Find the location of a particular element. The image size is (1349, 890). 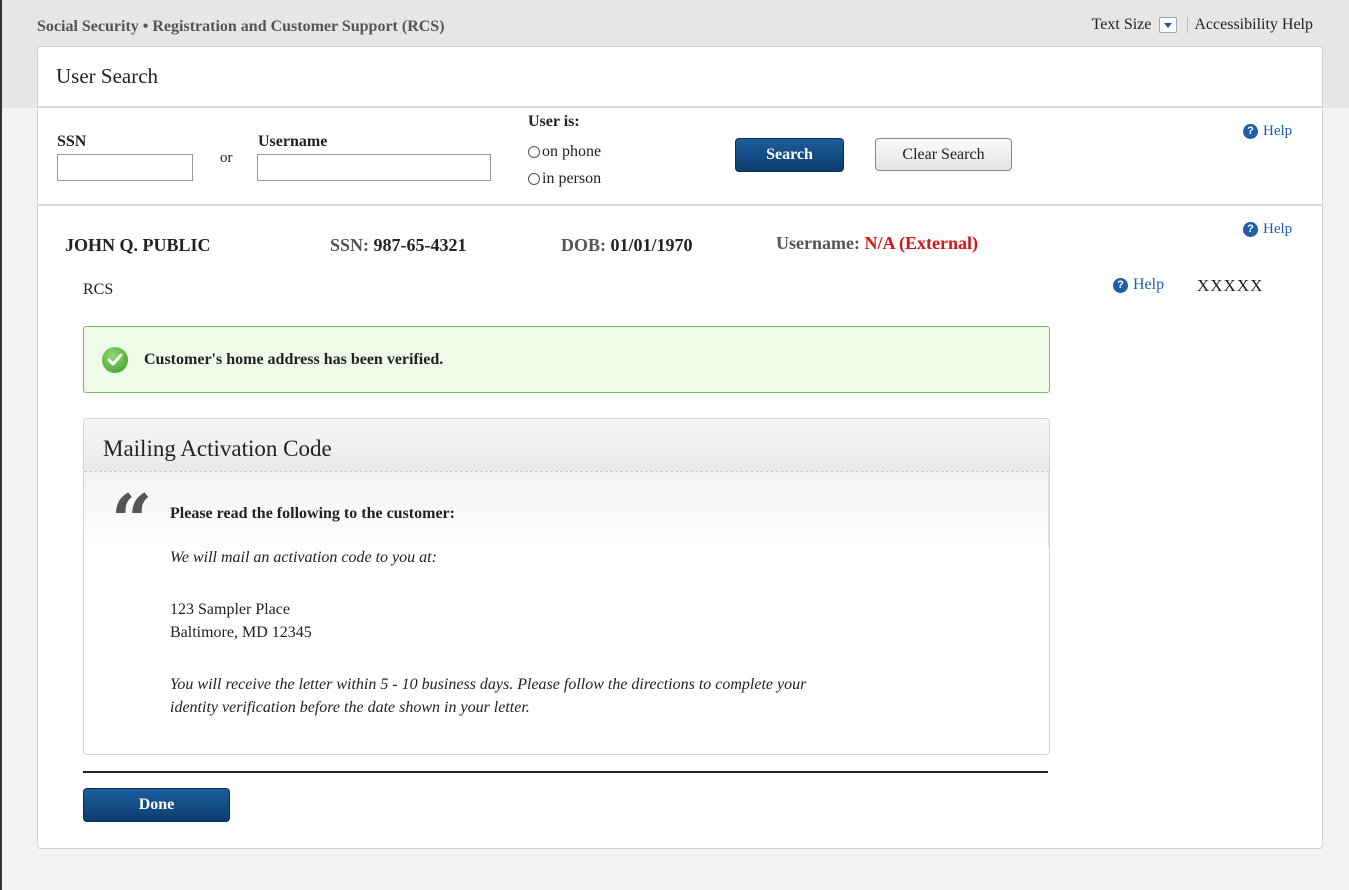

quote-icon: “ is located at coordinates (132, 520).